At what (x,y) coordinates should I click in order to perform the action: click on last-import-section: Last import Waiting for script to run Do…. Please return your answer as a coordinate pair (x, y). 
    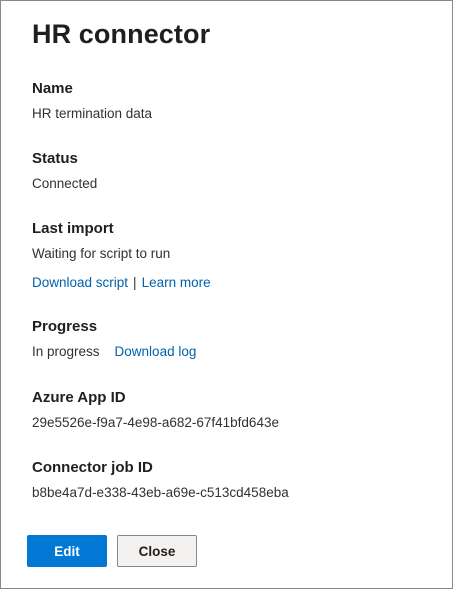
    Looking at the image, I should click on (121, 255).